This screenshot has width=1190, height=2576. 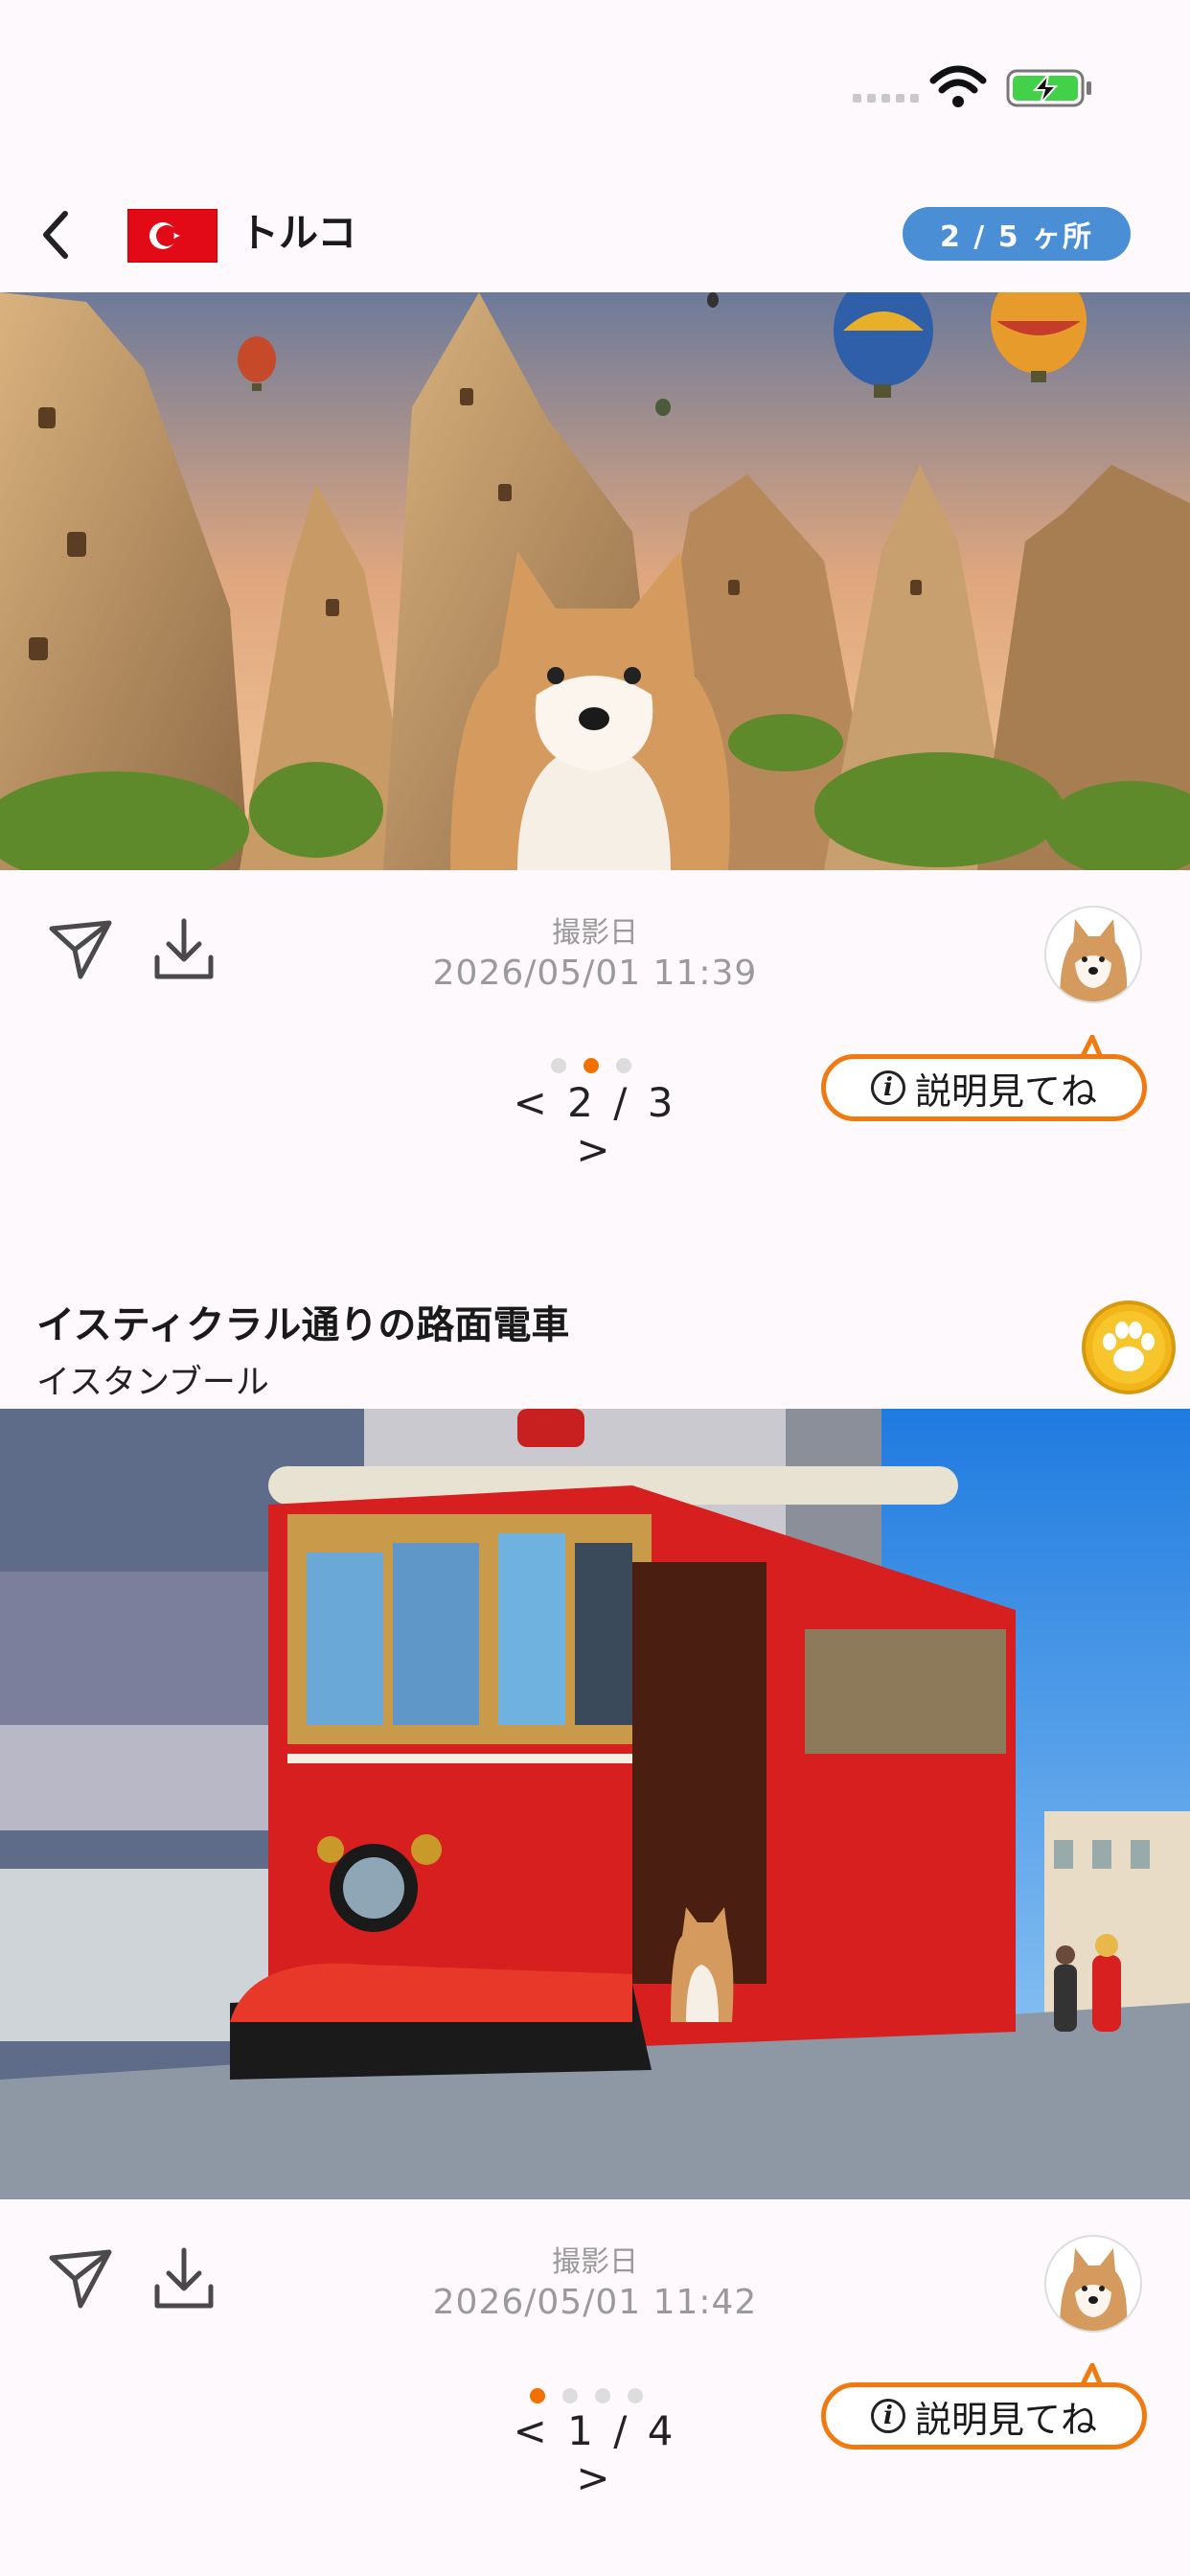 I want to click on cell-signal-icon, so click(x=886, y=98).